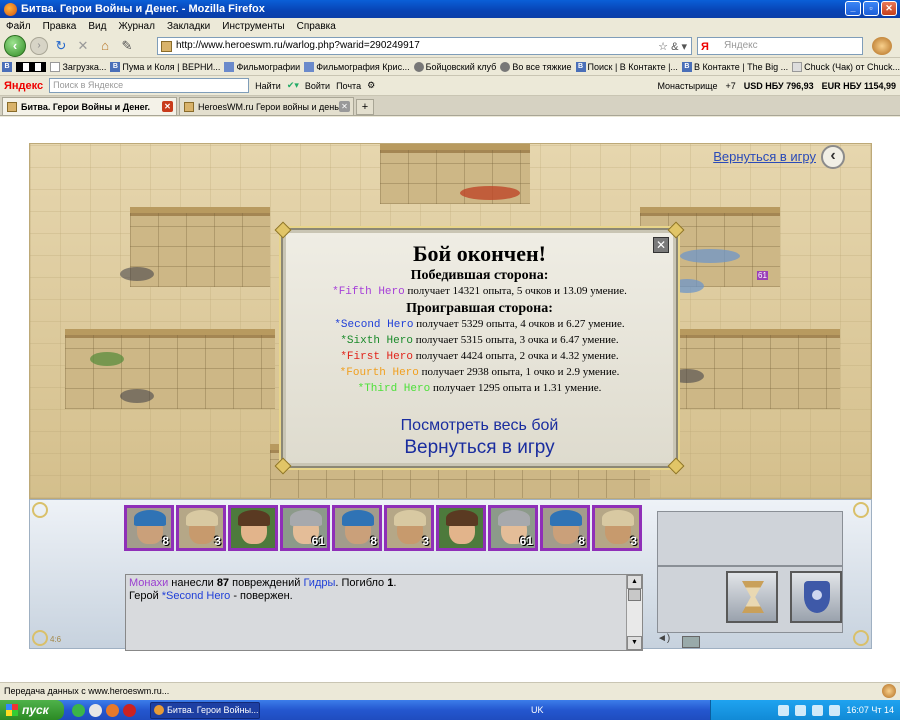  Describe the element at coordinates (55, 66) in the screenshot. I see `page-icon` at that location.